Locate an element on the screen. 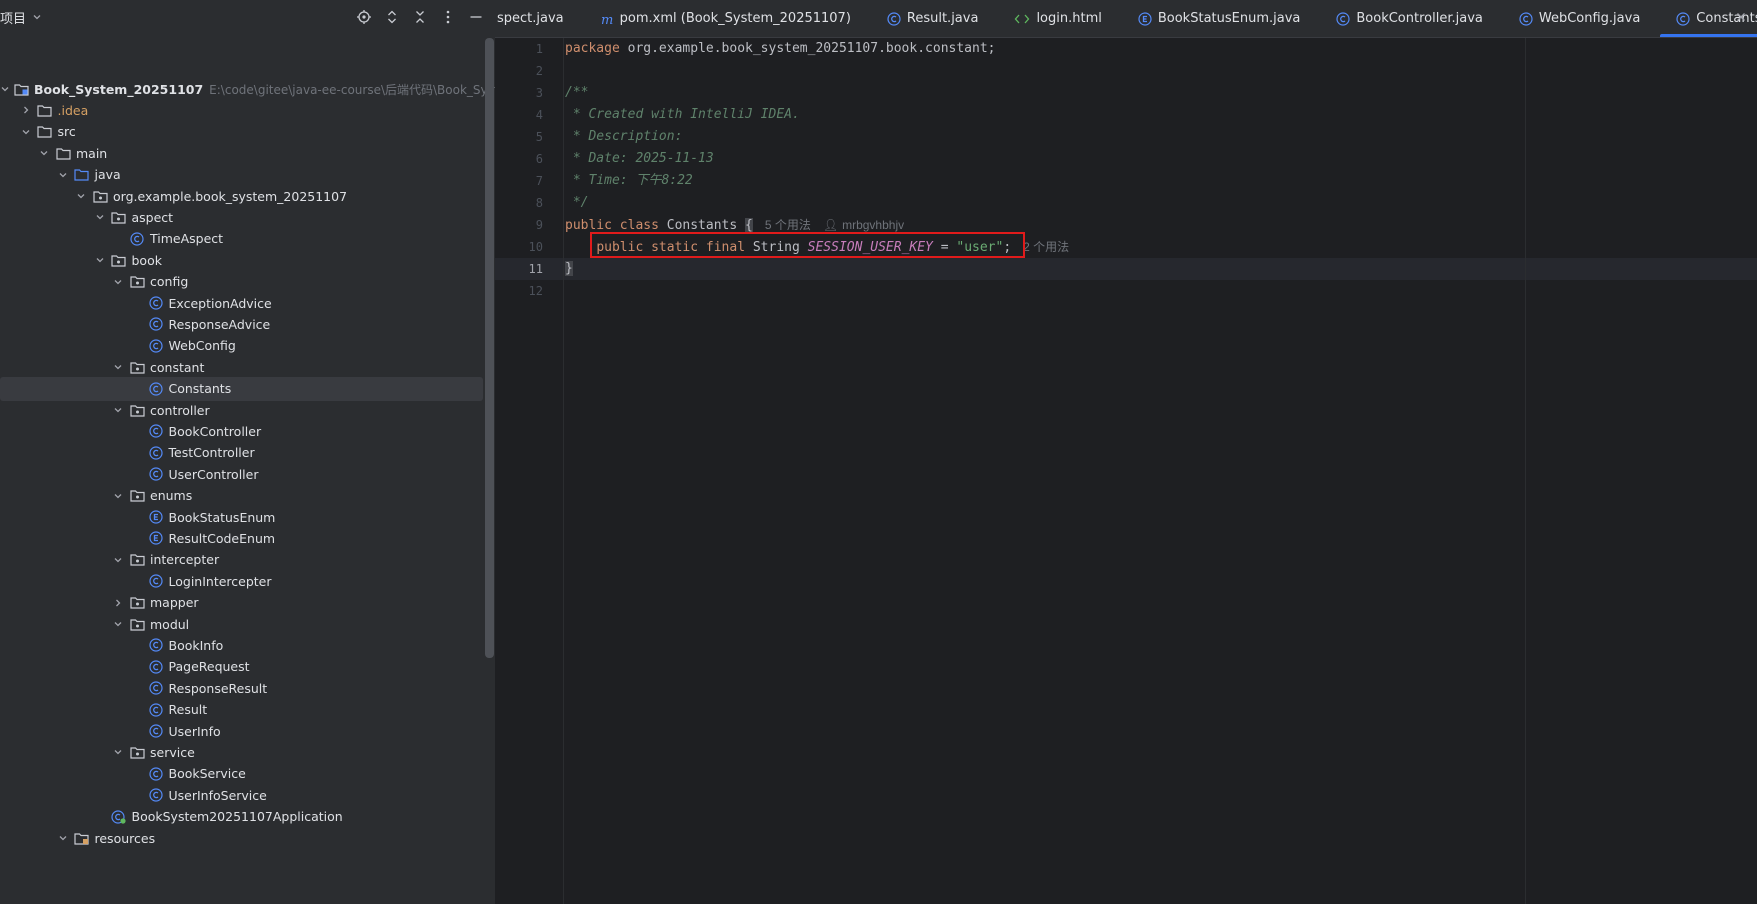  tree-item: book is located at coordinates (241, 260).